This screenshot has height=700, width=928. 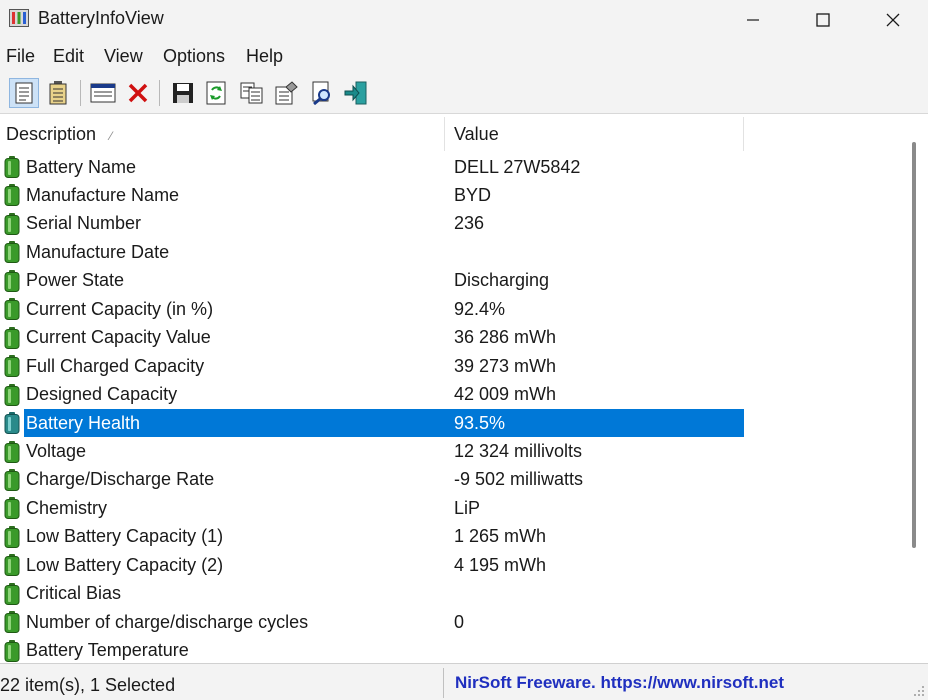 What do you see at coordinates (74, 593) in the screenshot?
I see `description-label: Critical Bias` at bounding box center [74, 593].